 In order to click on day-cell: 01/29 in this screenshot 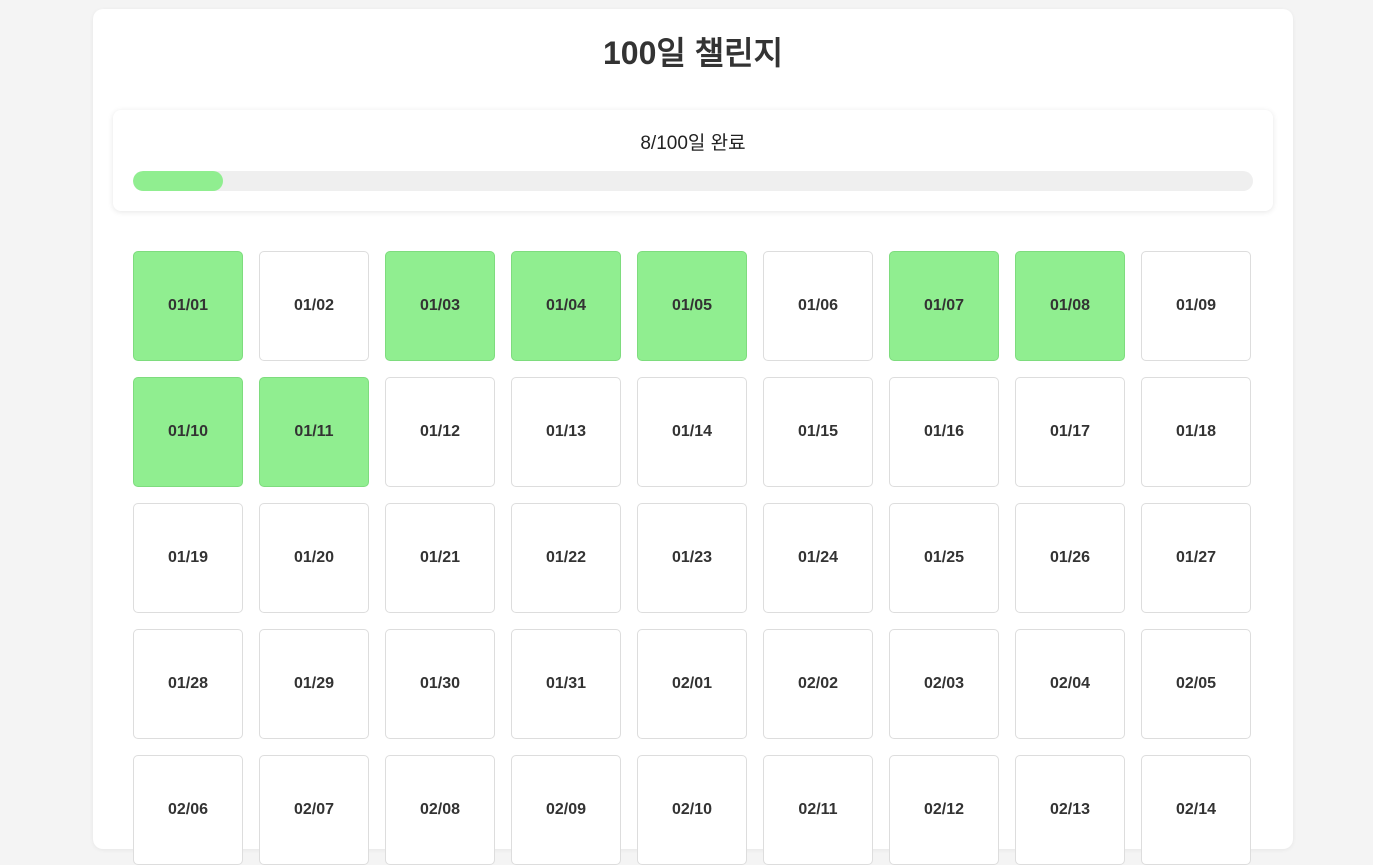, I will do `click(314, 684)`.